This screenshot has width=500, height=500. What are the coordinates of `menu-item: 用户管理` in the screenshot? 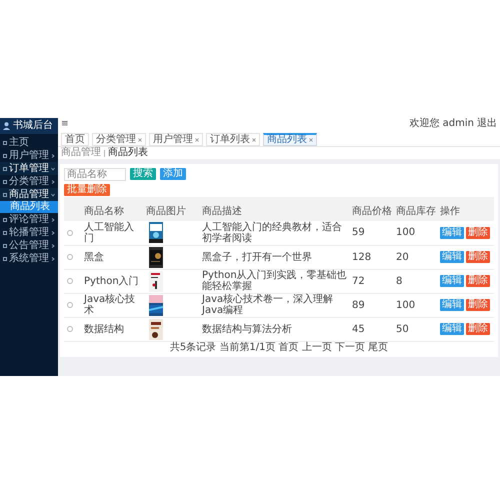 It's located at (29, 155).